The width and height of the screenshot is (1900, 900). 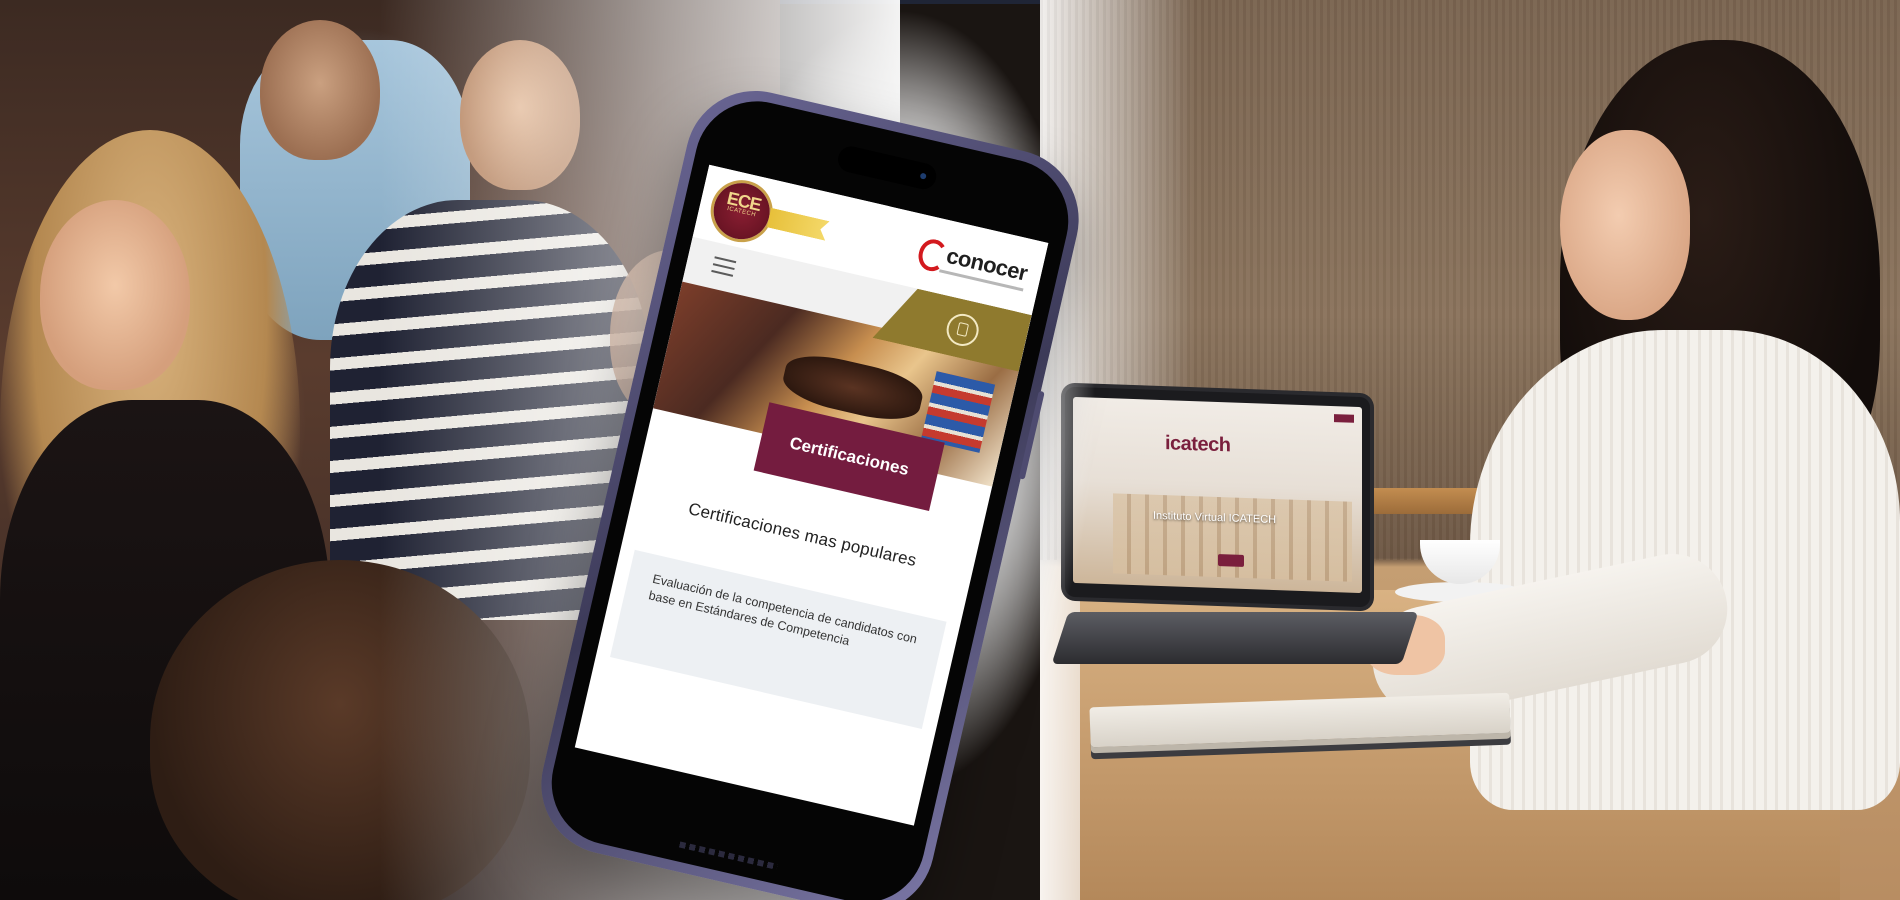 What do you see at coordinates (320, 90) in the screenshot?
I see `person-blue-shirt-face` at bounding box center [320, 90].